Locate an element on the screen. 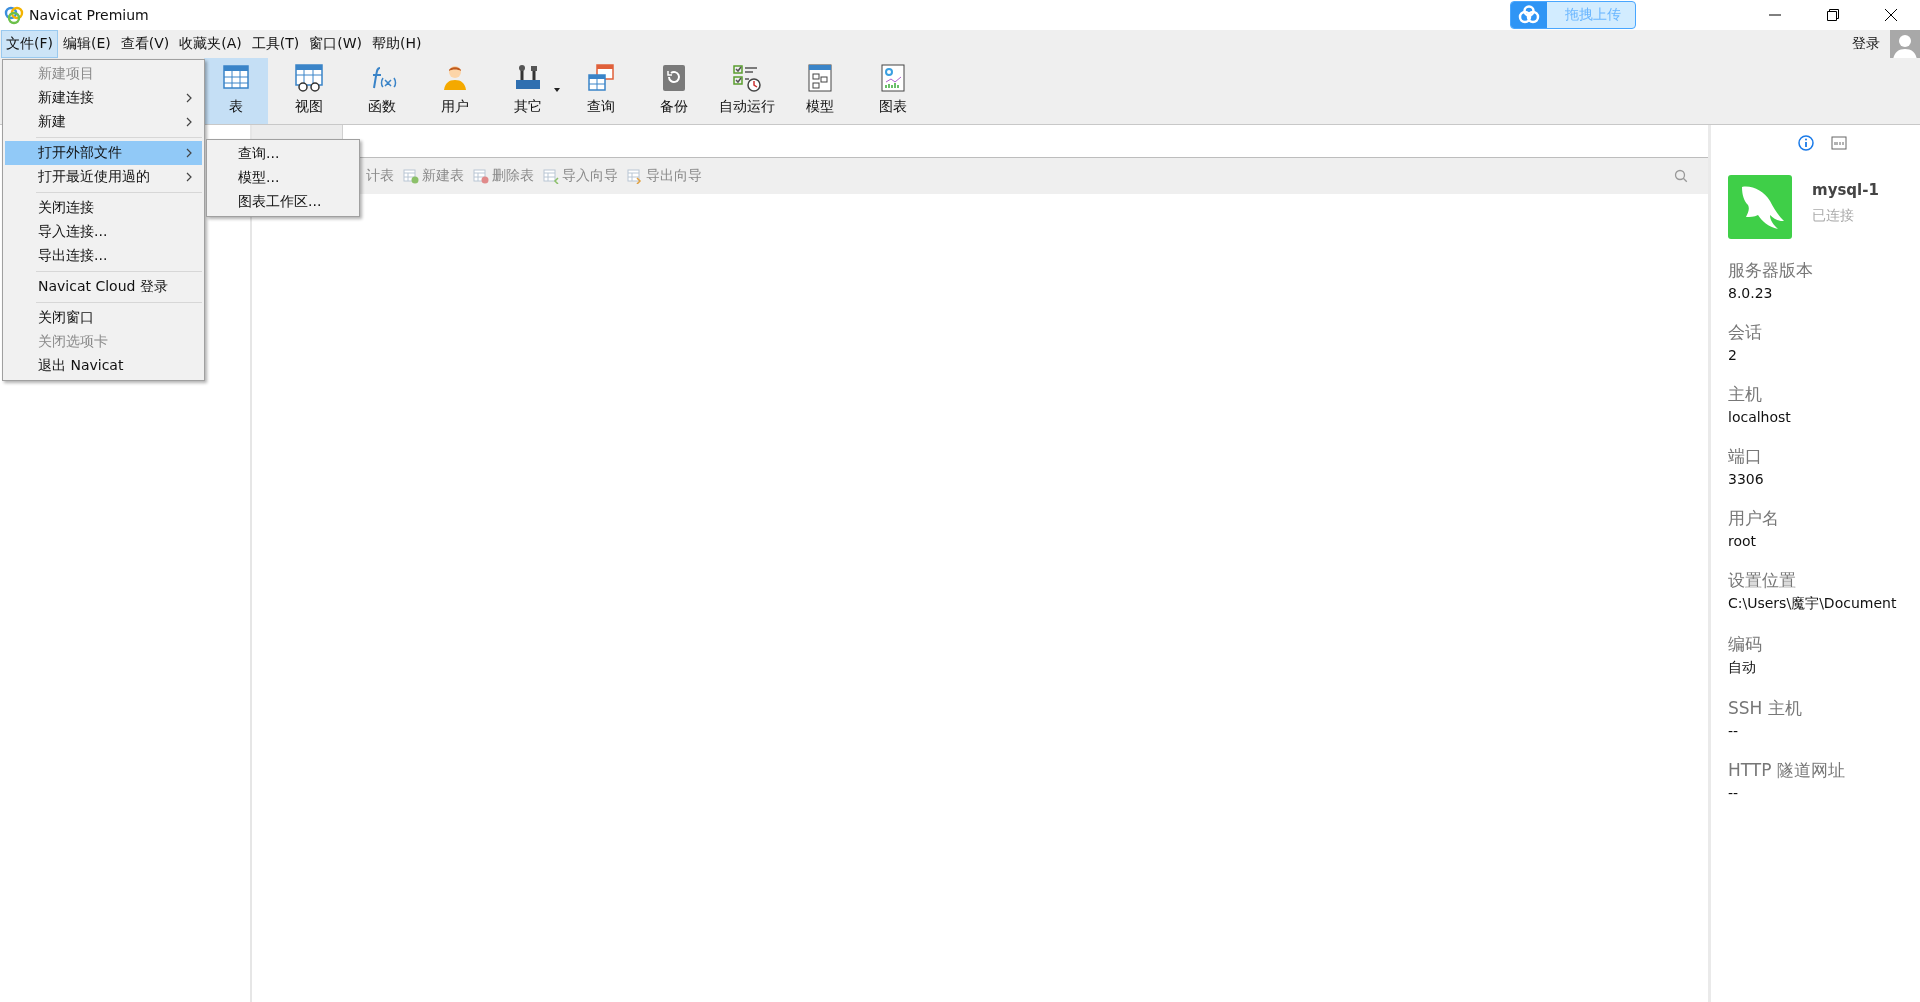 This screenshot has height=1002, width=1920. property-value: 8.0.23 is located at coordinates (1751, 293).